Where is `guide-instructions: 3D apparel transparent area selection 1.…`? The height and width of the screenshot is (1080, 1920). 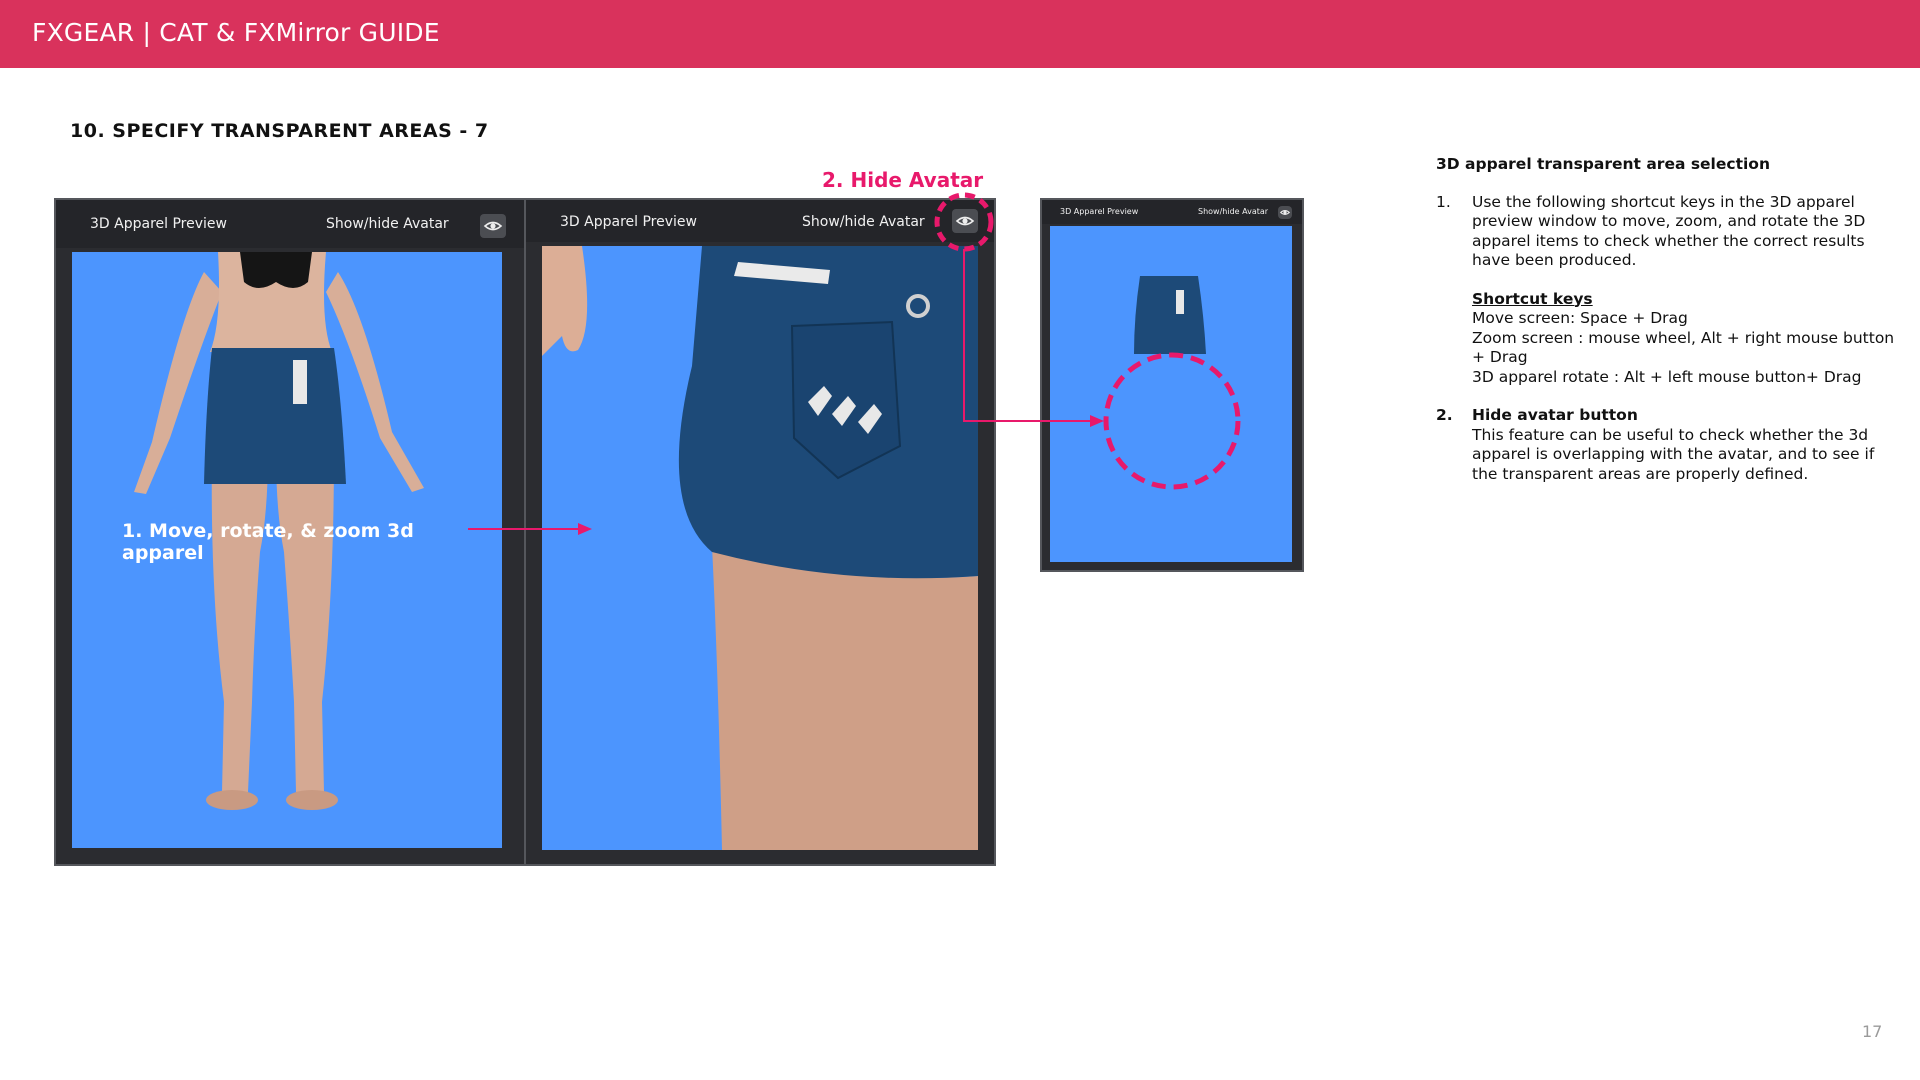 guide-instructions: 3D apparel transparent area selection 1.… is located at coordinates (1666, 319).